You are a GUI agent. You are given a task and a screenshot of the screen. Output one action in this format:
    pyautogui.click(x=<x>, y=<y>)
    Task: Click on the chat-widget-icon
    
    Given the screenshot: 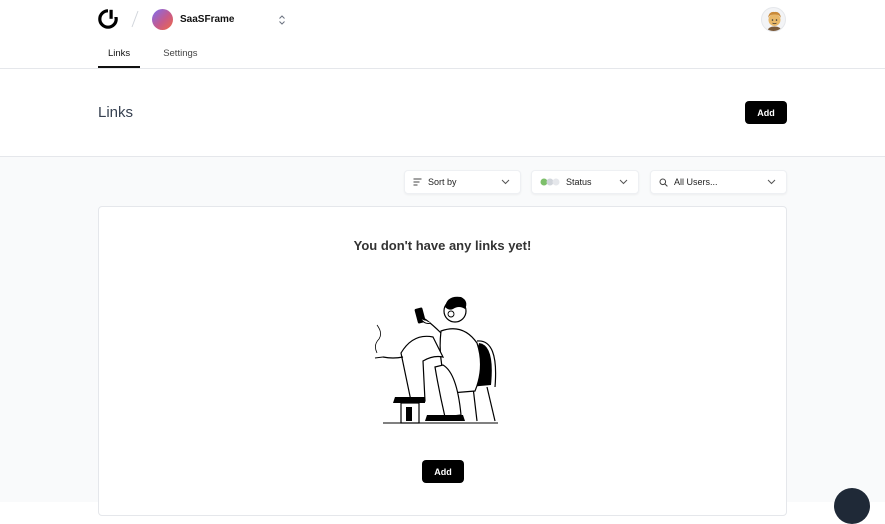 What is the action you would take?
    pyautogui.click(x=852, y=506)
    